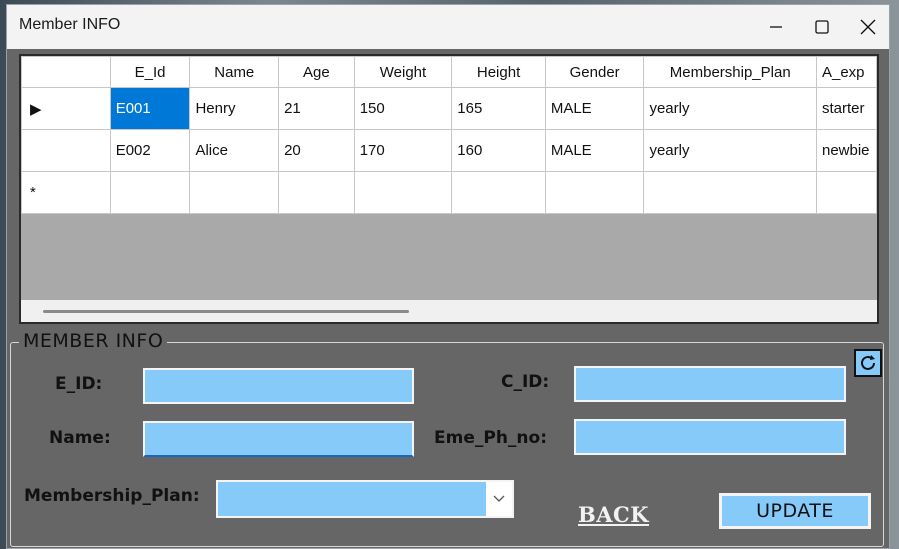 The height and width of the screenshot is (549, 899). What do you see at coordinates (498, 108) in the screenshot?
I see `grid-cell: 165` at bounding box center [498, 108].